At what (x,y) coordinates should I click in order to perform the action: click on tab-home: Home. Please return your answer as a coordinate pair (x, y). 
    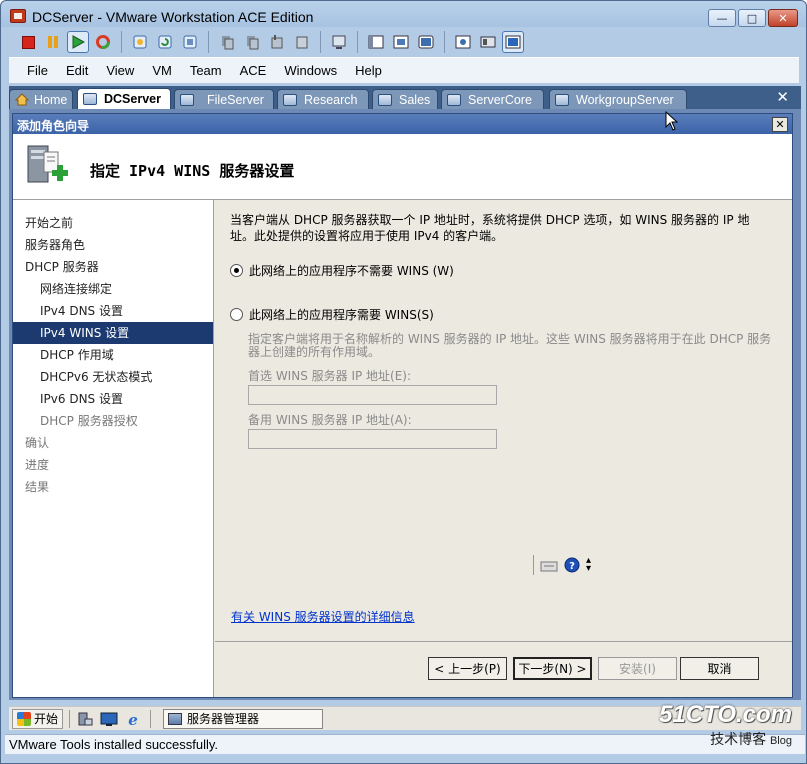
    Looking at the image, I should click on (41, 99).